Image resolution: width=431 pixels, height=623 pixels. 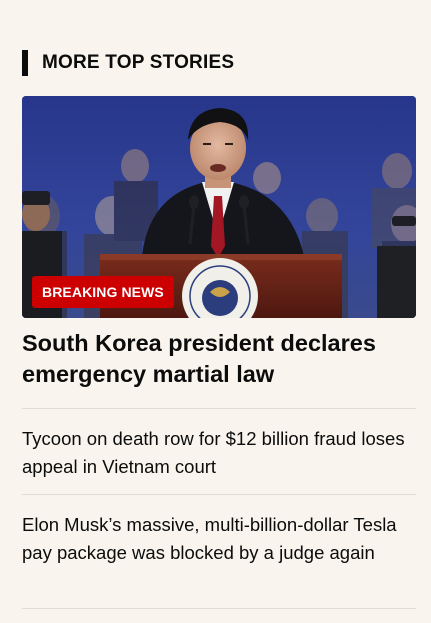 What do you see at coordinates (103, 292) in the screenshot?
I see `breaking-news-badge: BREAKING NEWS` at bounding box center [103, 292].